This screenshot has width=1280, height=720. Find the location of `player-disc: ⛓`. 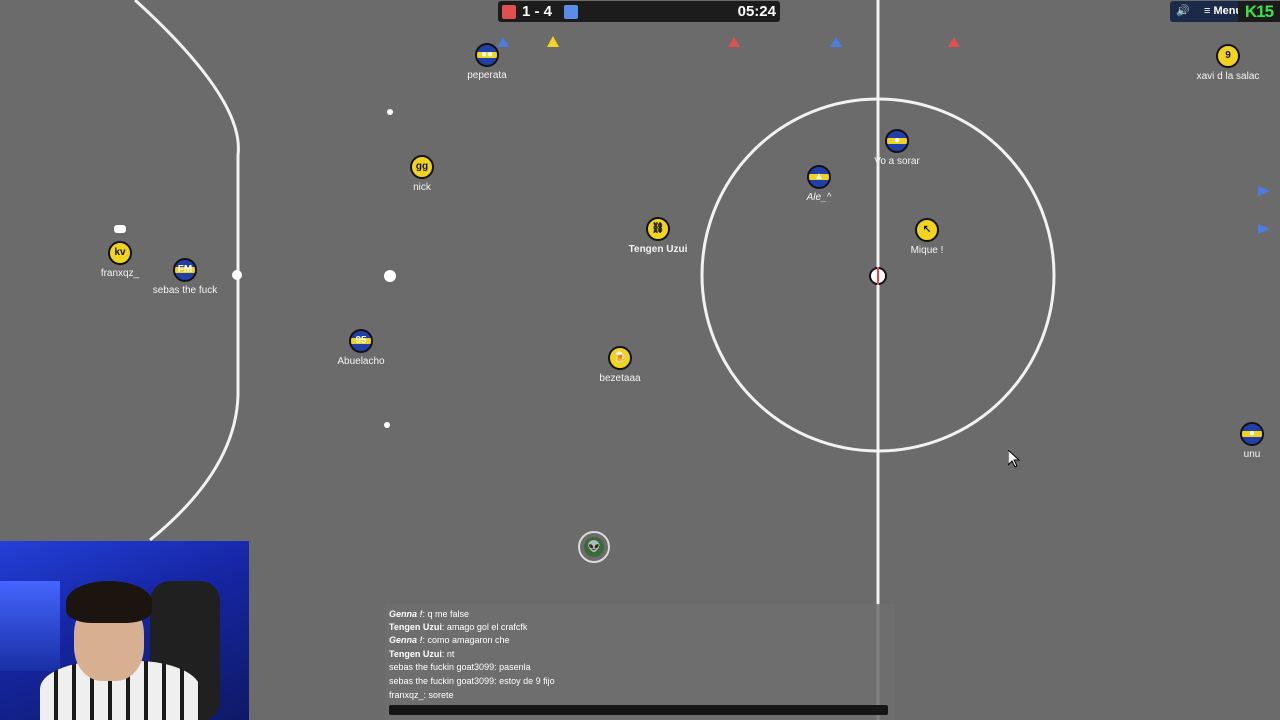

player-disc: ⛓ is located at coordinates (658, 229).